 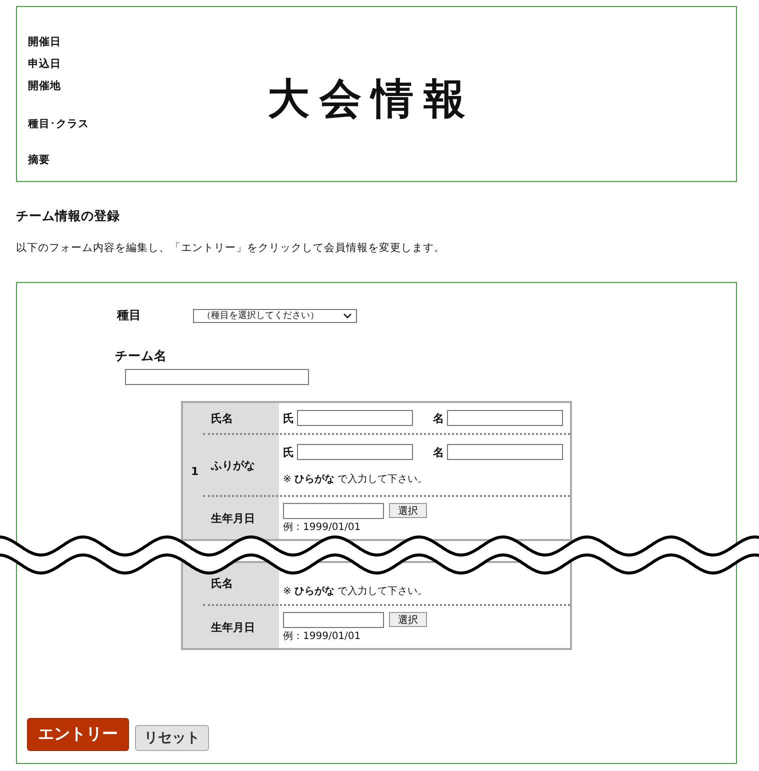 What do you see at coordinates (68, 216) in the screenshot?
I see `section-heading: チーム情報の登録` at bounding box center [68, 216].